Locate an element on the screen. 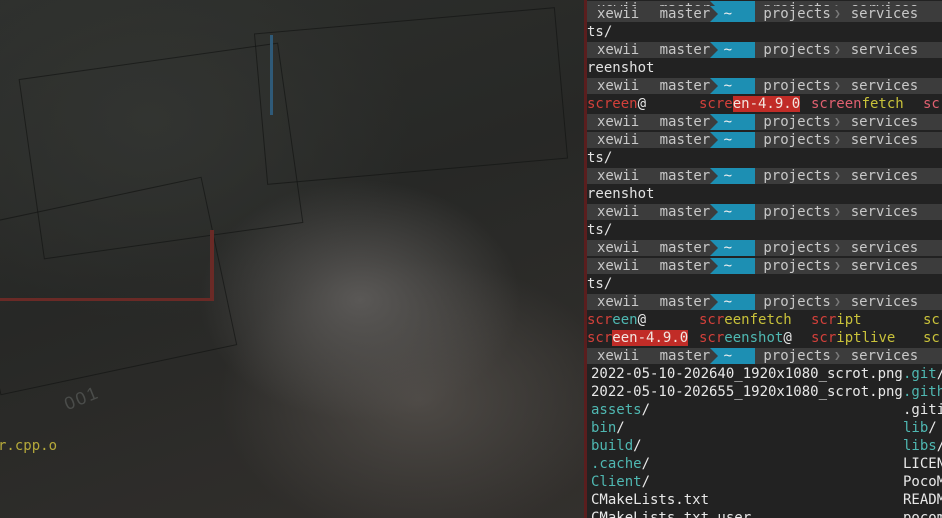 This screenshot has height=518, width=942. completion-item: screen-4.9.0 is located at coordinates (638, 338).